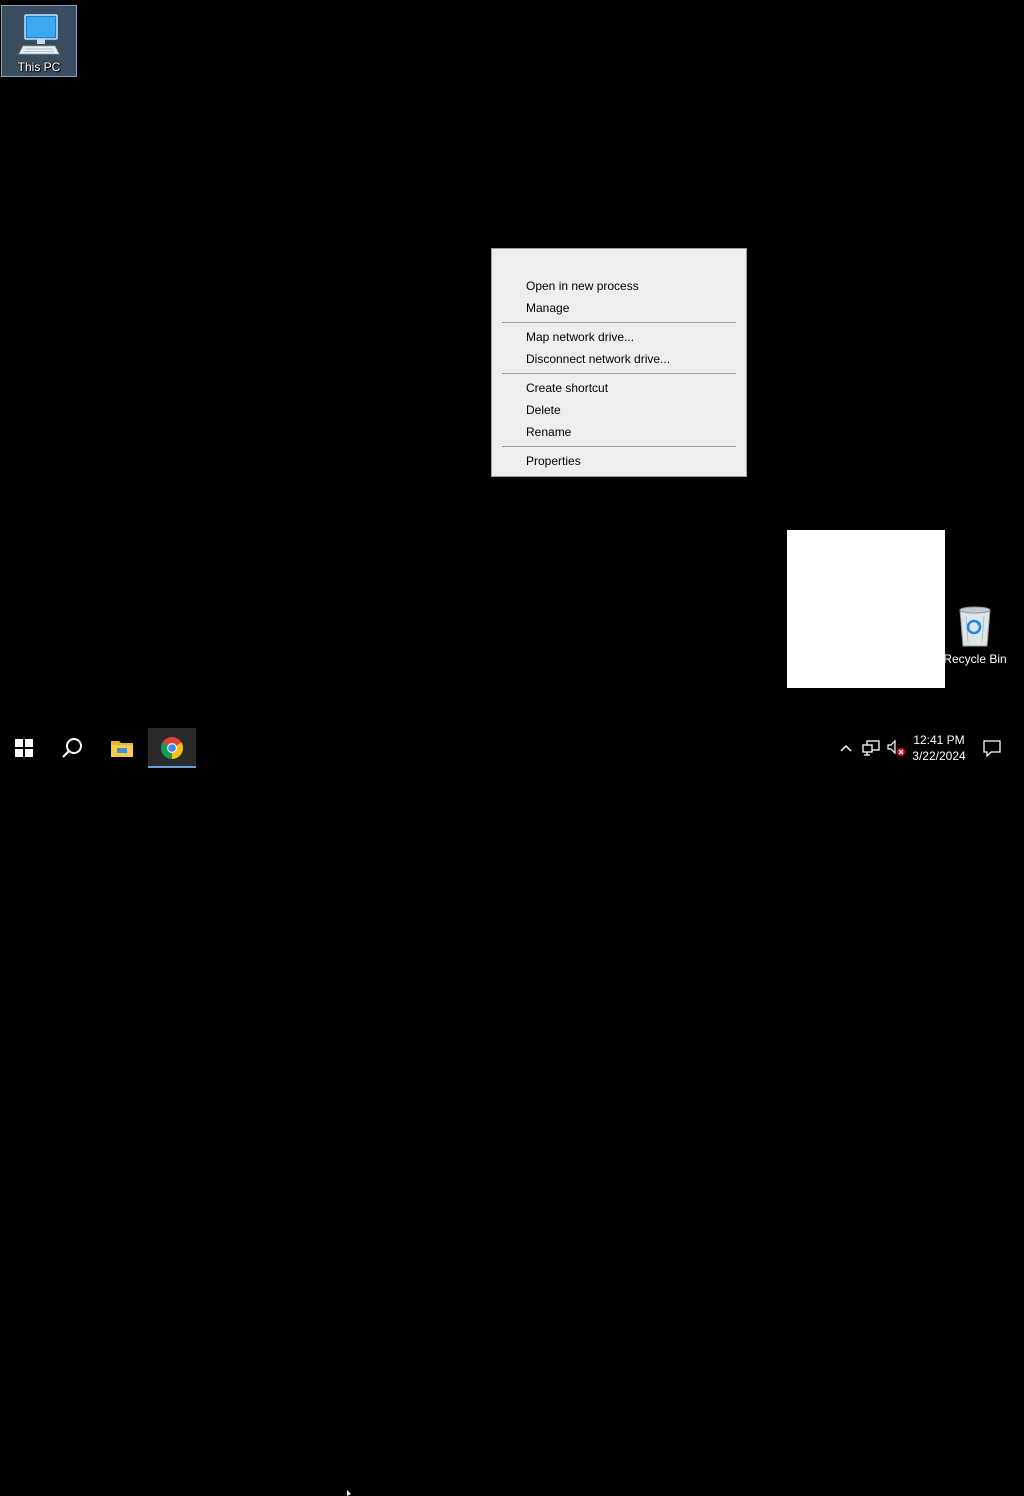  What do you see at coordinates (619, 461) in the screenshot?
I see `menu-item-properties: Properties` at bounding box center [619, 461].